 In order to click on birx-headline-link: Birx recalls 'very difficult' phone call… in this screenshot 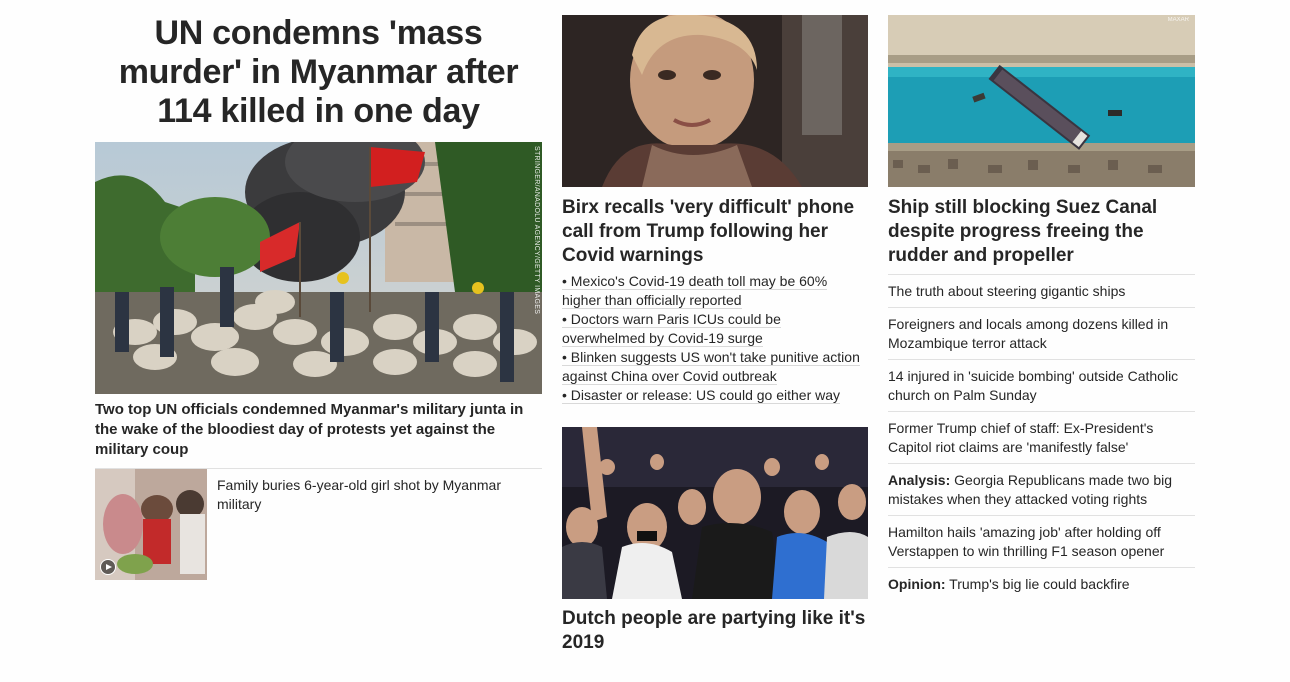, I will do `click(708, 231)`.